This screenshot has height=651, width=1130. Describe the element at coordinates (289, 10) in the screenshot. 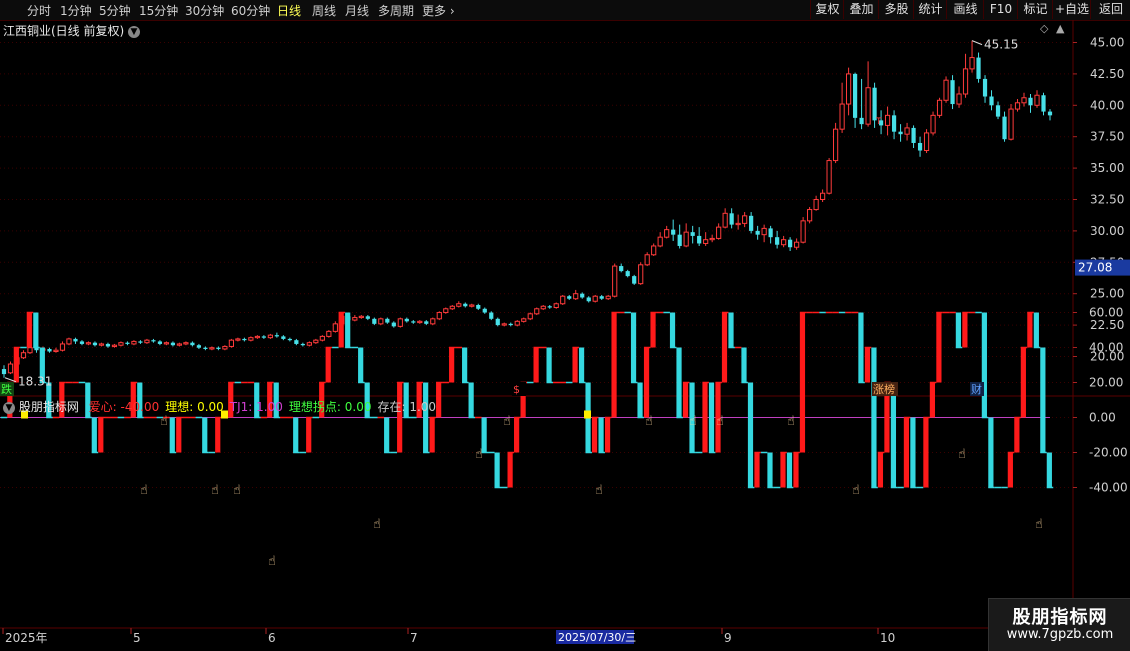

I see `period-tab-6: 日线` at that location.